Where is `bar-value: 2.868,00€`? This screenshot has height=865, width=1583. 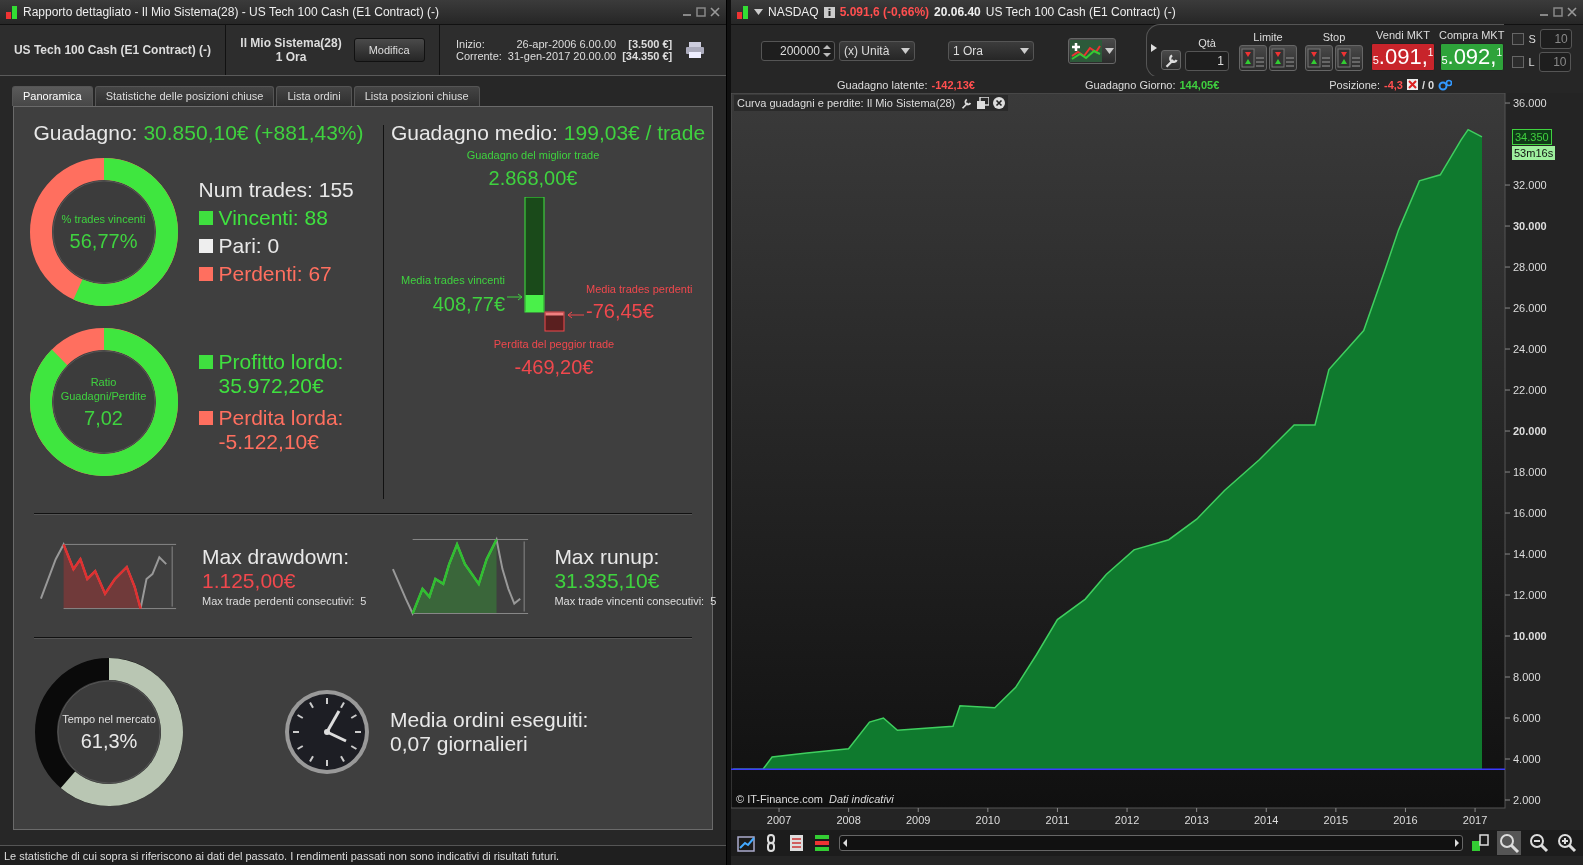
bar-value: 2.868,00€ is located at coordinates (533, 178).